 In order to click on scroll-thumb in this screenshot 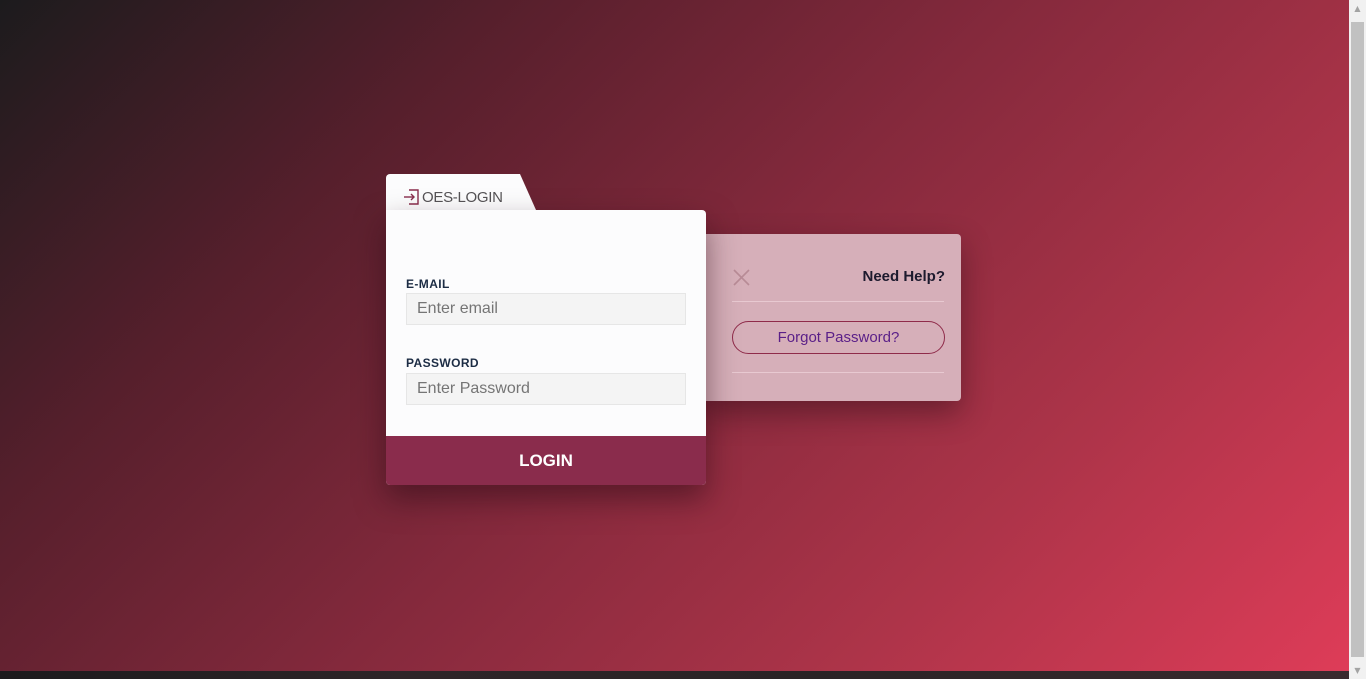, I will do `click(1357, 339)`.